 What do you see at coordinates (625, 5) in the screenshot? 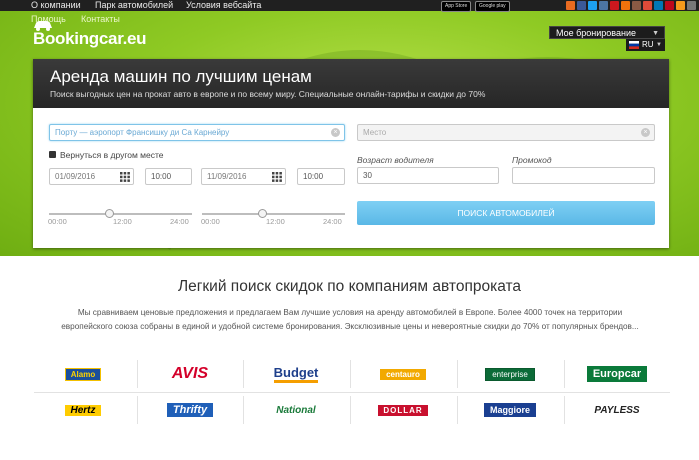
I see `odnoklassniki-icon` at bounding box center [625, 5].